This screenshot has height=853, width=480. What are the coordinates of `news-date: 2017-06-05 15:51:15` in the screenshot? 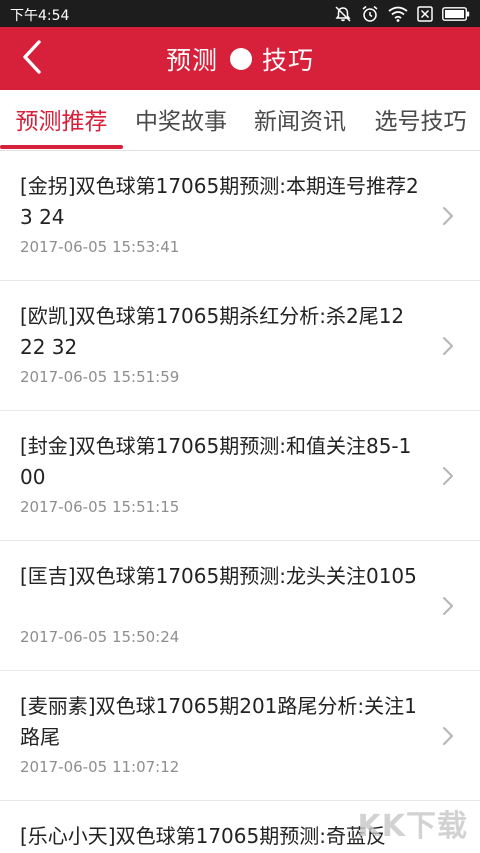 It's located at (100, 507).